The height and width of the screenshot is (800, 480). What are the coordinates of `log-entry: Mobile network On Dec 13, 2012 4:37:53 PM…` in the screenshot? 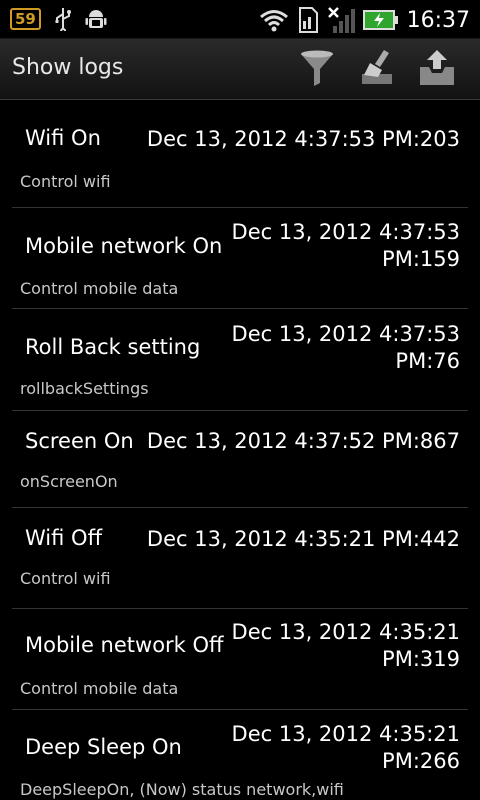 It's located at (240, 258).